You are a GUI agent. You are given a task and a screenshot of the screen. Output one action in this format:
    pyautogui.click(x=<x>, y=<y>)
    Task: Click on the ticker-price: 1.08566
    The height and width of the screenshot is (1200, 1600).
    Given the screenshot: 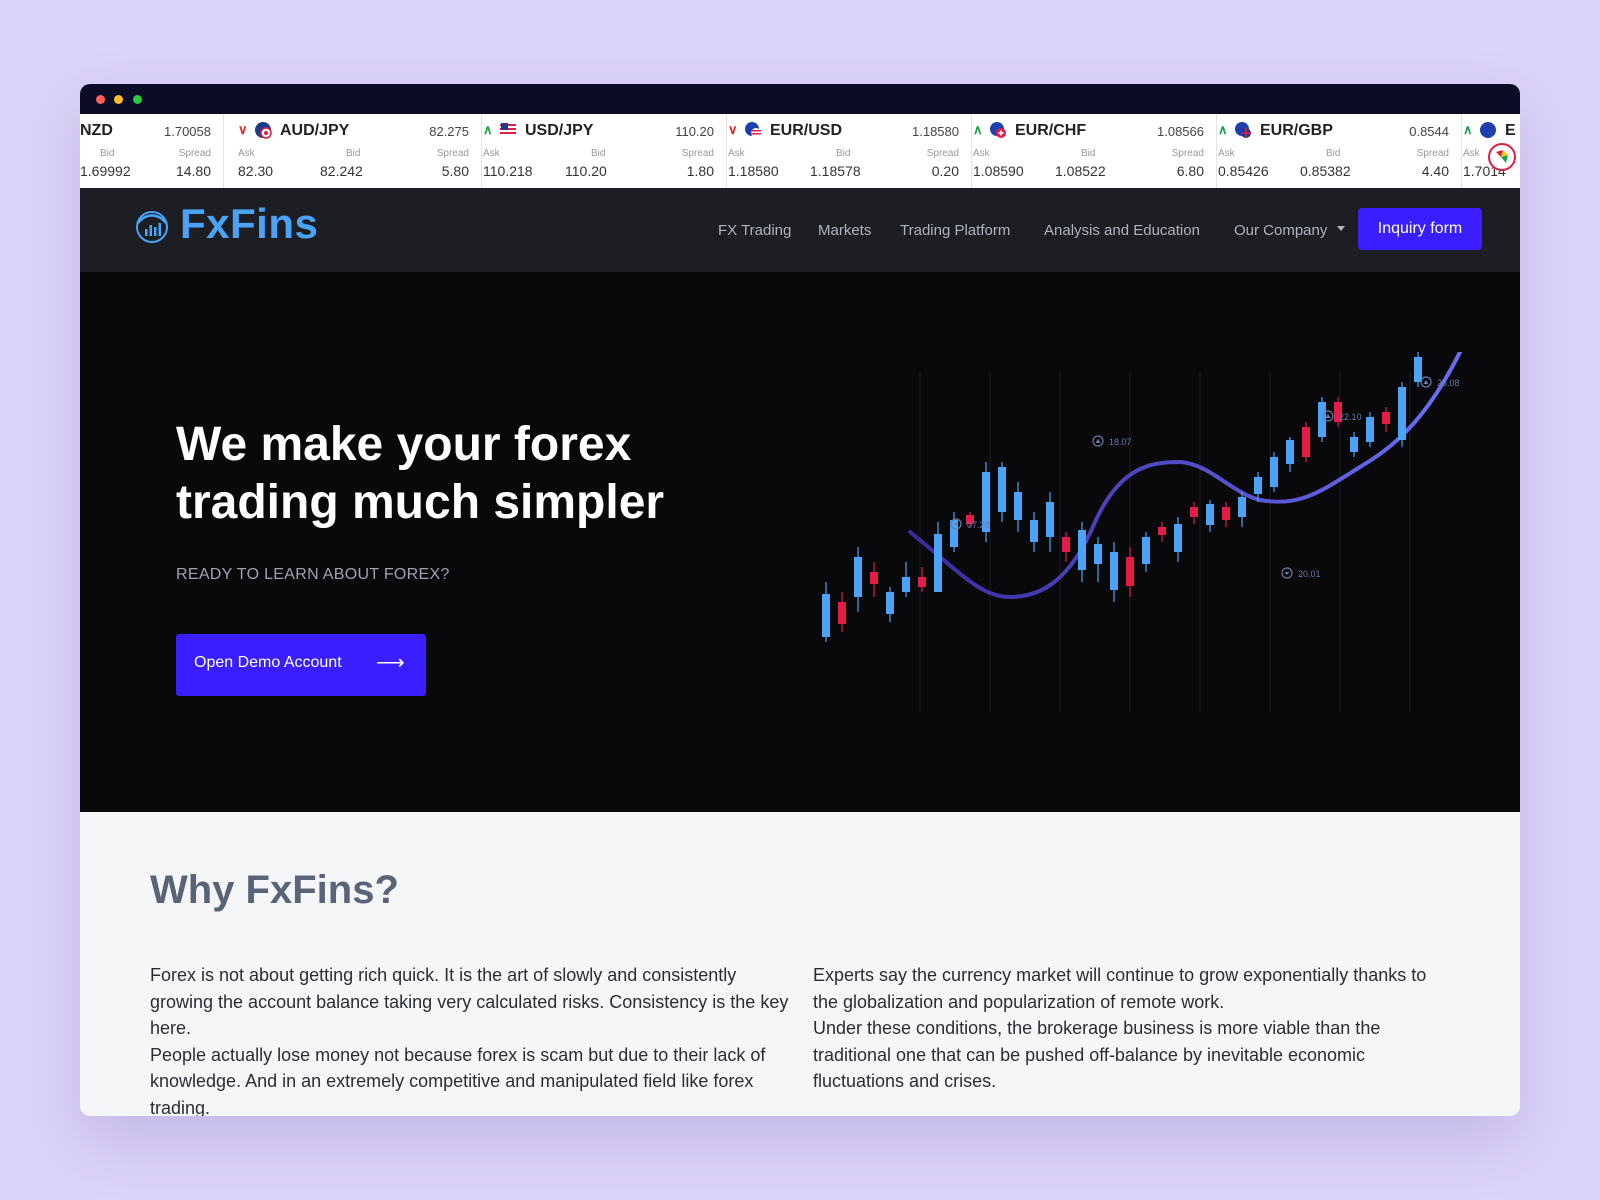 What is the action you would take?
    pyautogui.click(x=1180, y=131)
    